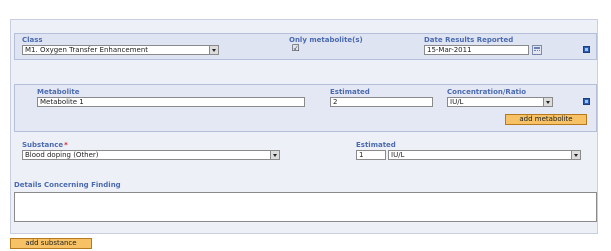  Describe the element at coordinates (58, 92) in the screenshot. I see `metabolite-label: Metabolite` at that location.